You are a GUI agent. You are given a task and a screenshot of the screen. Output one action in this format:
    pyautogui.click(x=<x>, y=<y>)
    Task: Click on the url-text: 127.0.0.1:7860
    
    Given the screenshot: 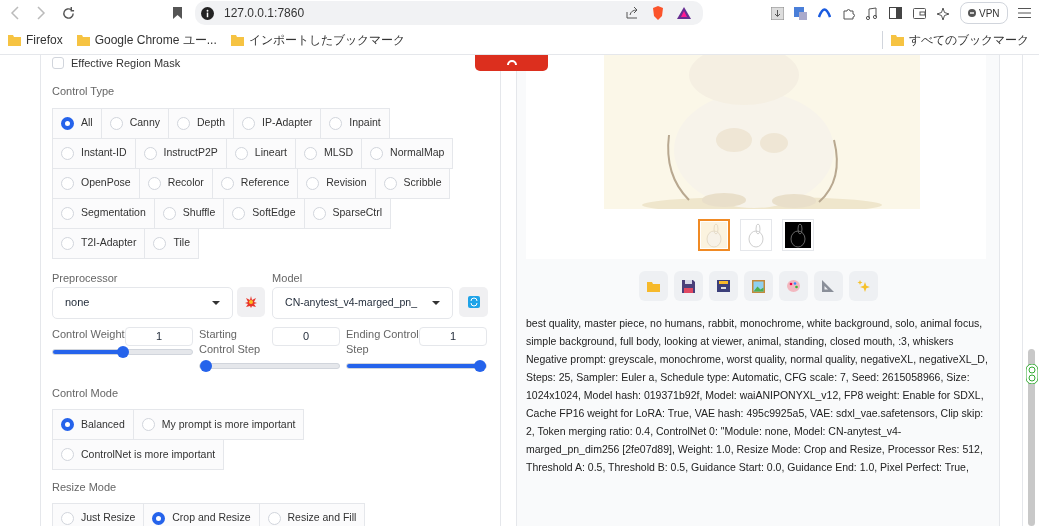 What is the action you would take?
    pyautogui.click(x=264, y=13)
    